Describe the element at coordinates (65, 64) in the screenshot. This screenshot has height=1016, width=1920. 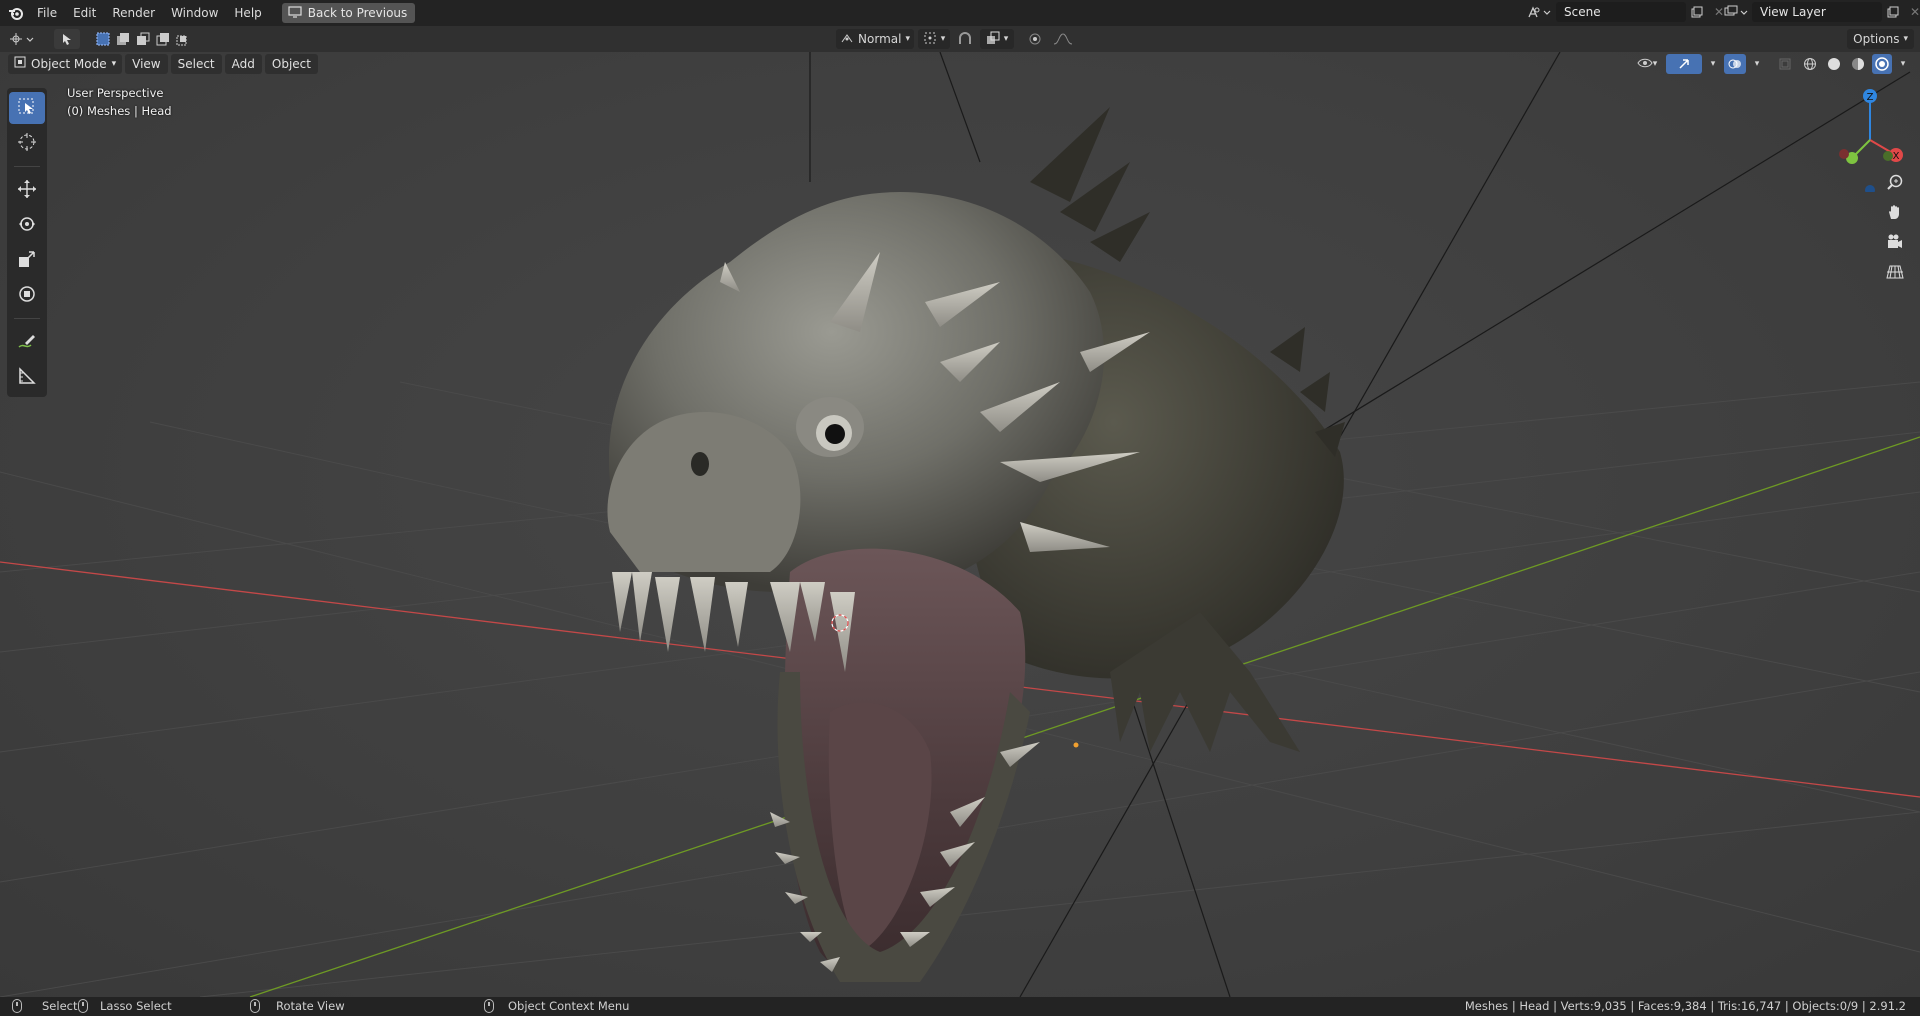
I see `object-mode-dropdown: Object Mode ▾` at that location.